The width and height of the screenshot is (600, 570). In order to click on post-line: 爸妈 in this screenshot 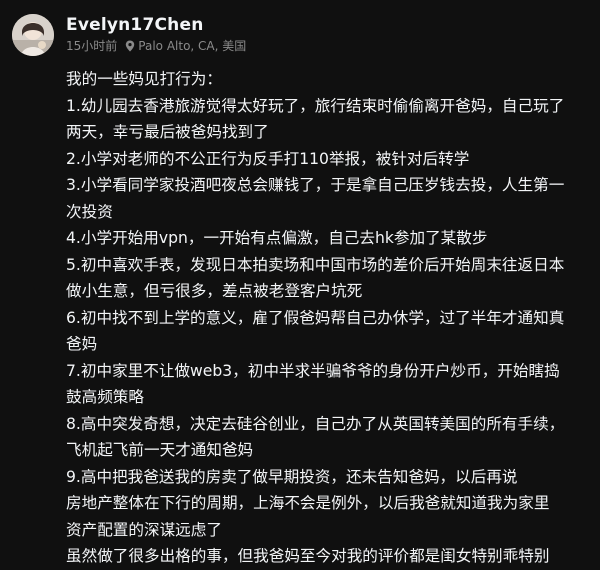, I will do `click(82, 344)`.